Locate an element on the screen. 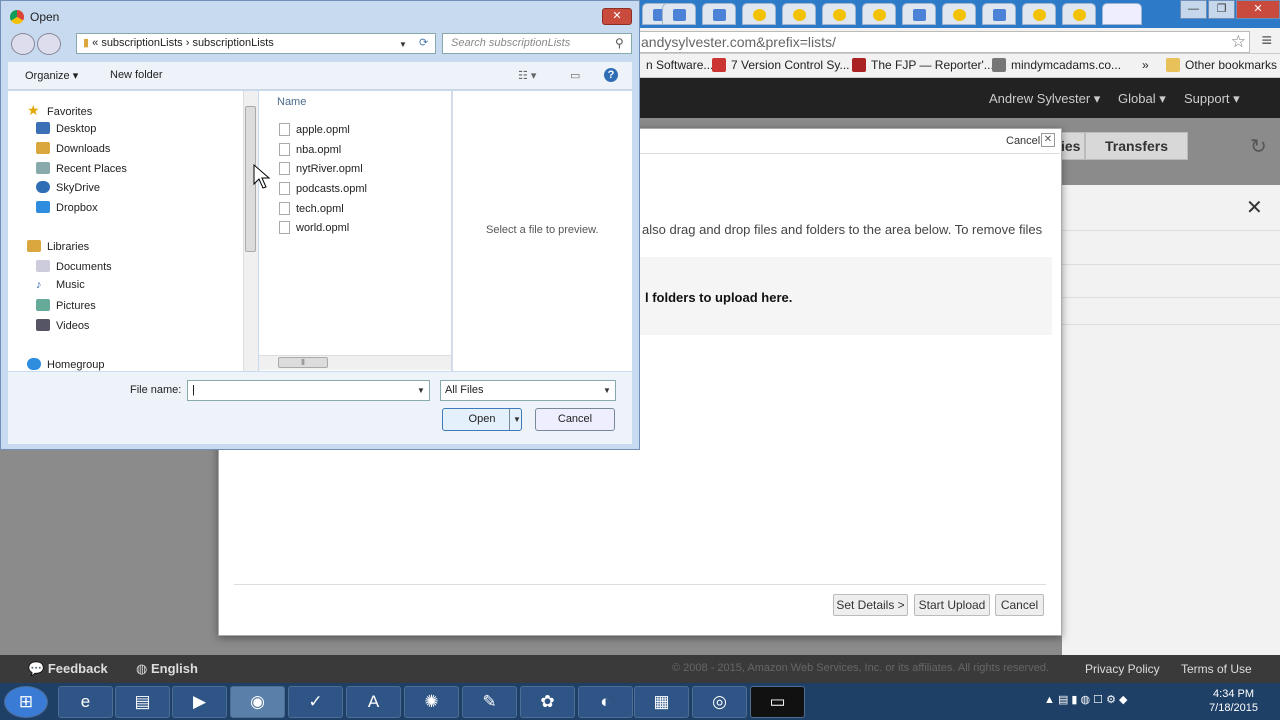  file-item: nytRiver.opml is located at coordinates (321, 168).